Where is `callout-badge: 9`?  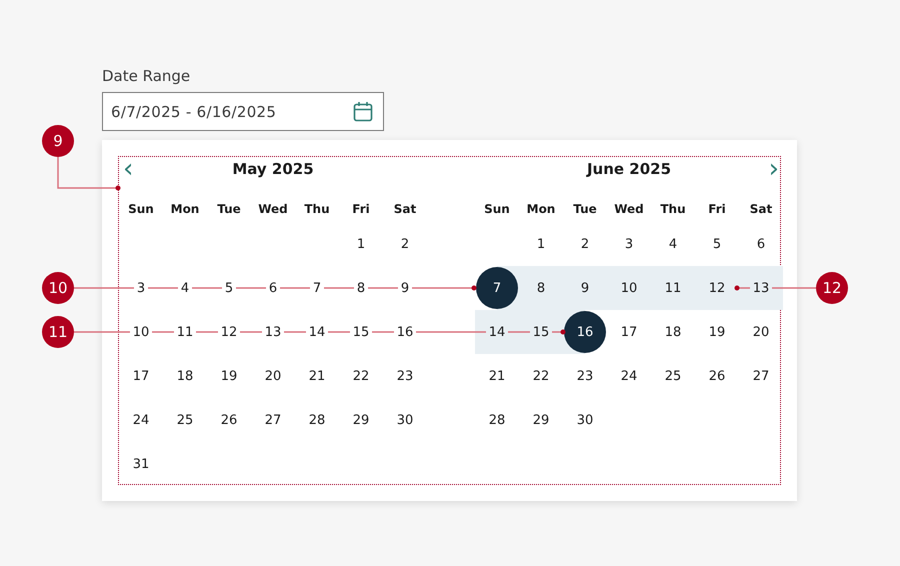 callout-badge: 9 is located at coordinates (58, 141).